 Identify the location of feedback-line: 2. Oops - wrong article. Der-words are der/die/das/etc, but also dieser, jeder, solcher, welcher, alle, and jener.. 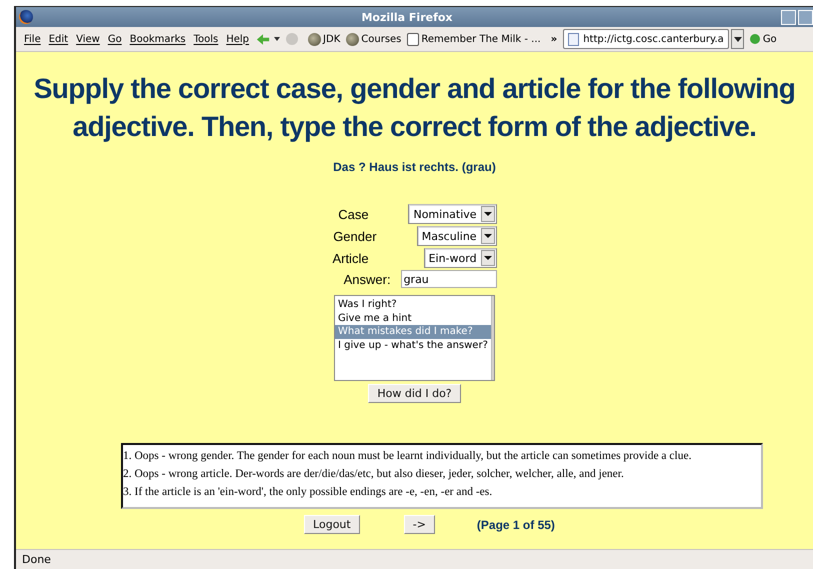
(374, 474).